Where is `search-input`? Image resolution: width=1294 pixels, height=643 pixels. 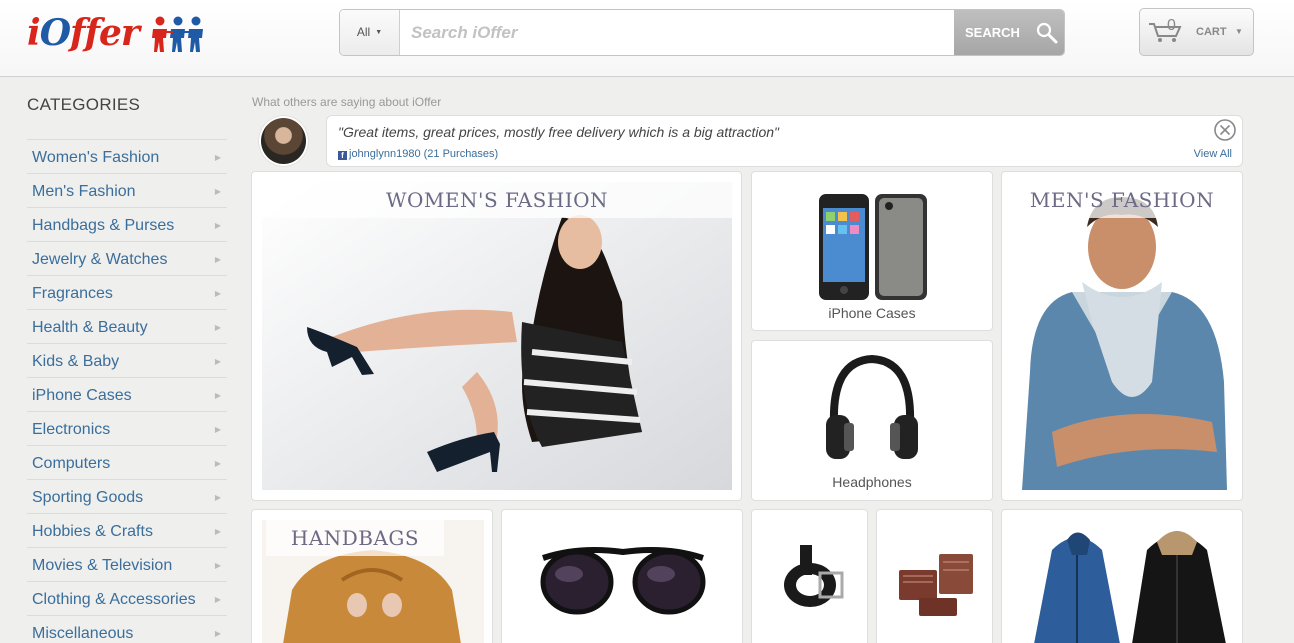
search-input is located at coordinates (677, 32).